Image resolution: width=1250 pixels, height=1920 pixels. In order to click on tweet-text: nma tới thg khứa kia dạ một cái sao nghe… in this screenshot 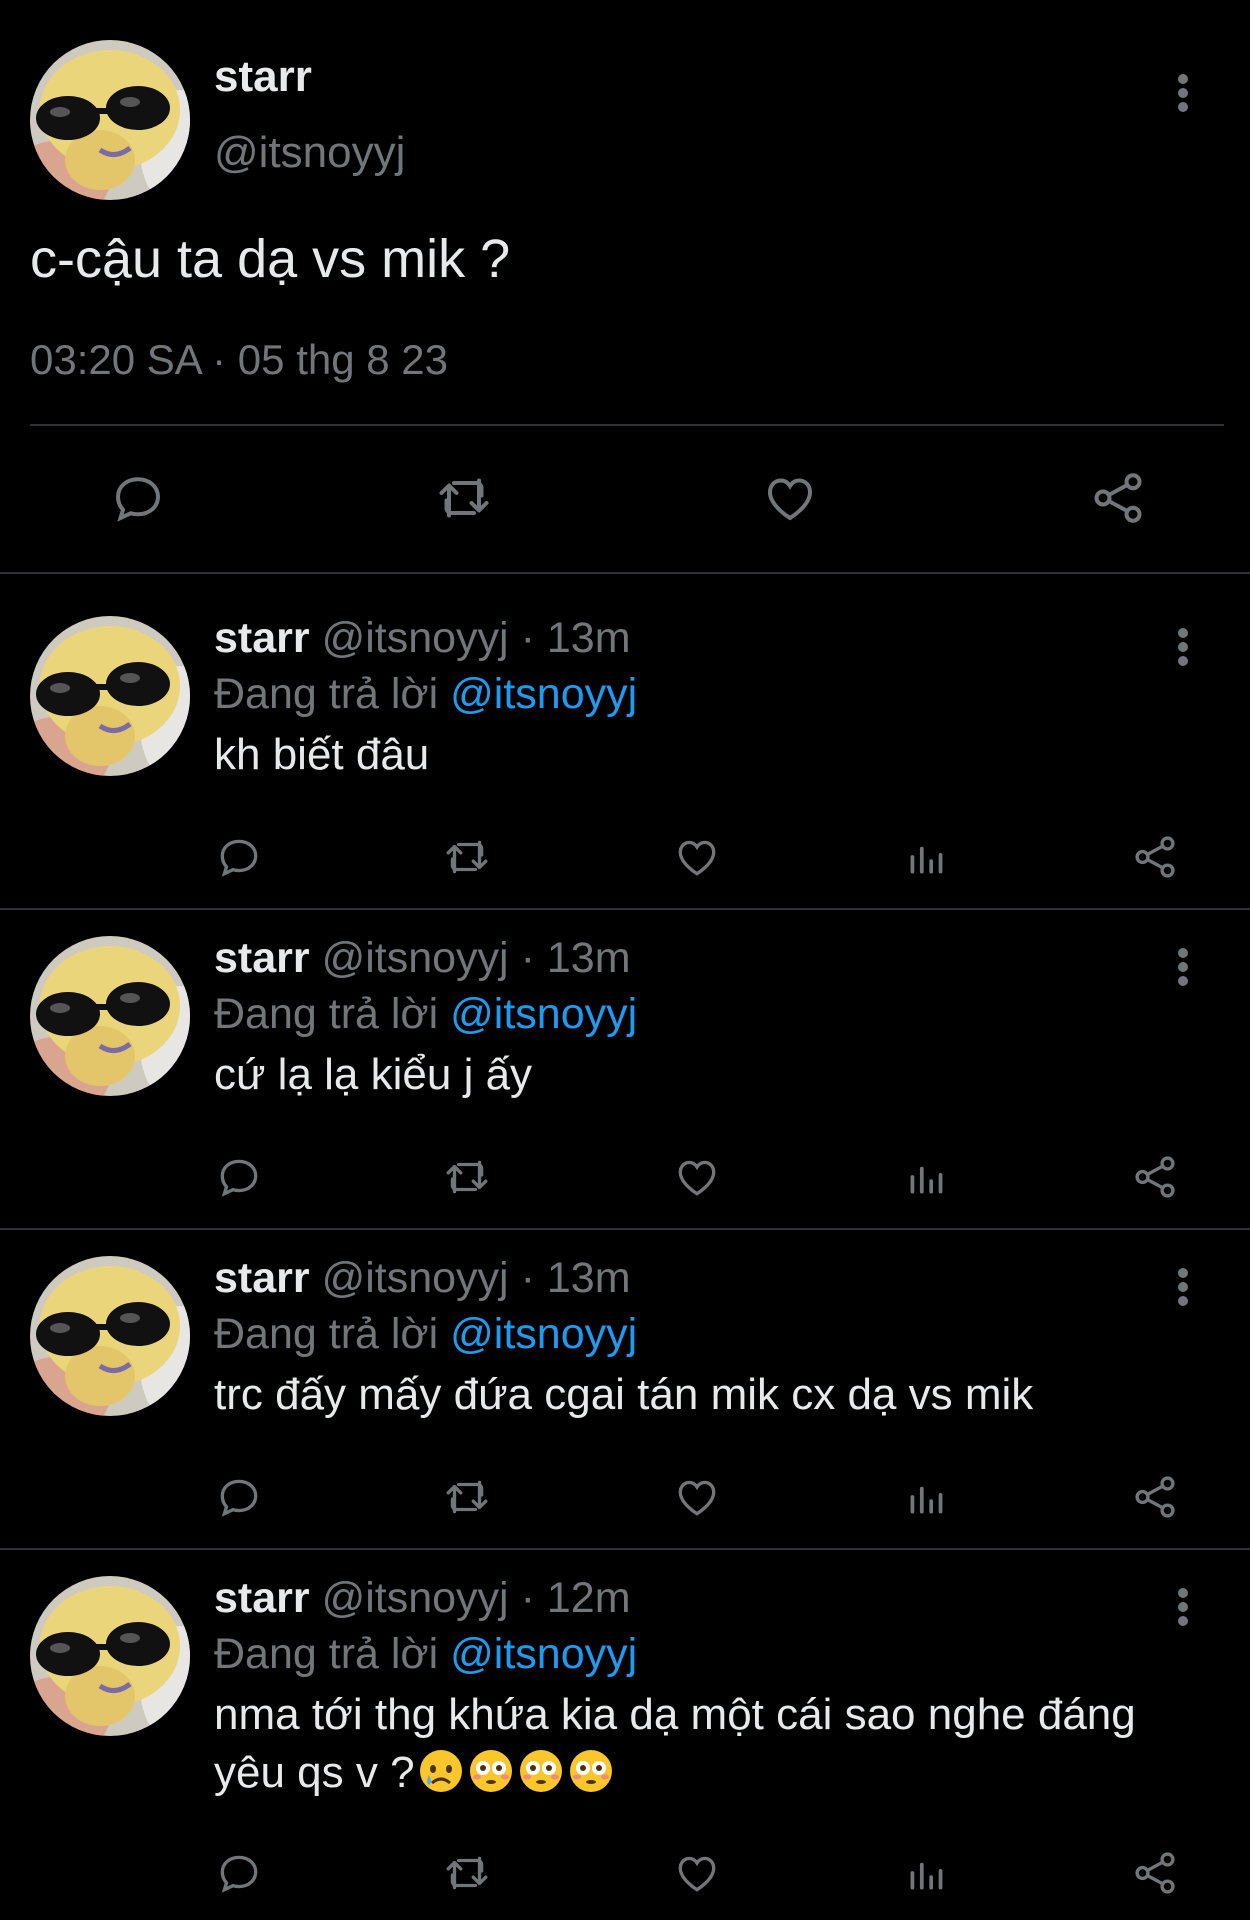, I will do `click(714, 1748)`.